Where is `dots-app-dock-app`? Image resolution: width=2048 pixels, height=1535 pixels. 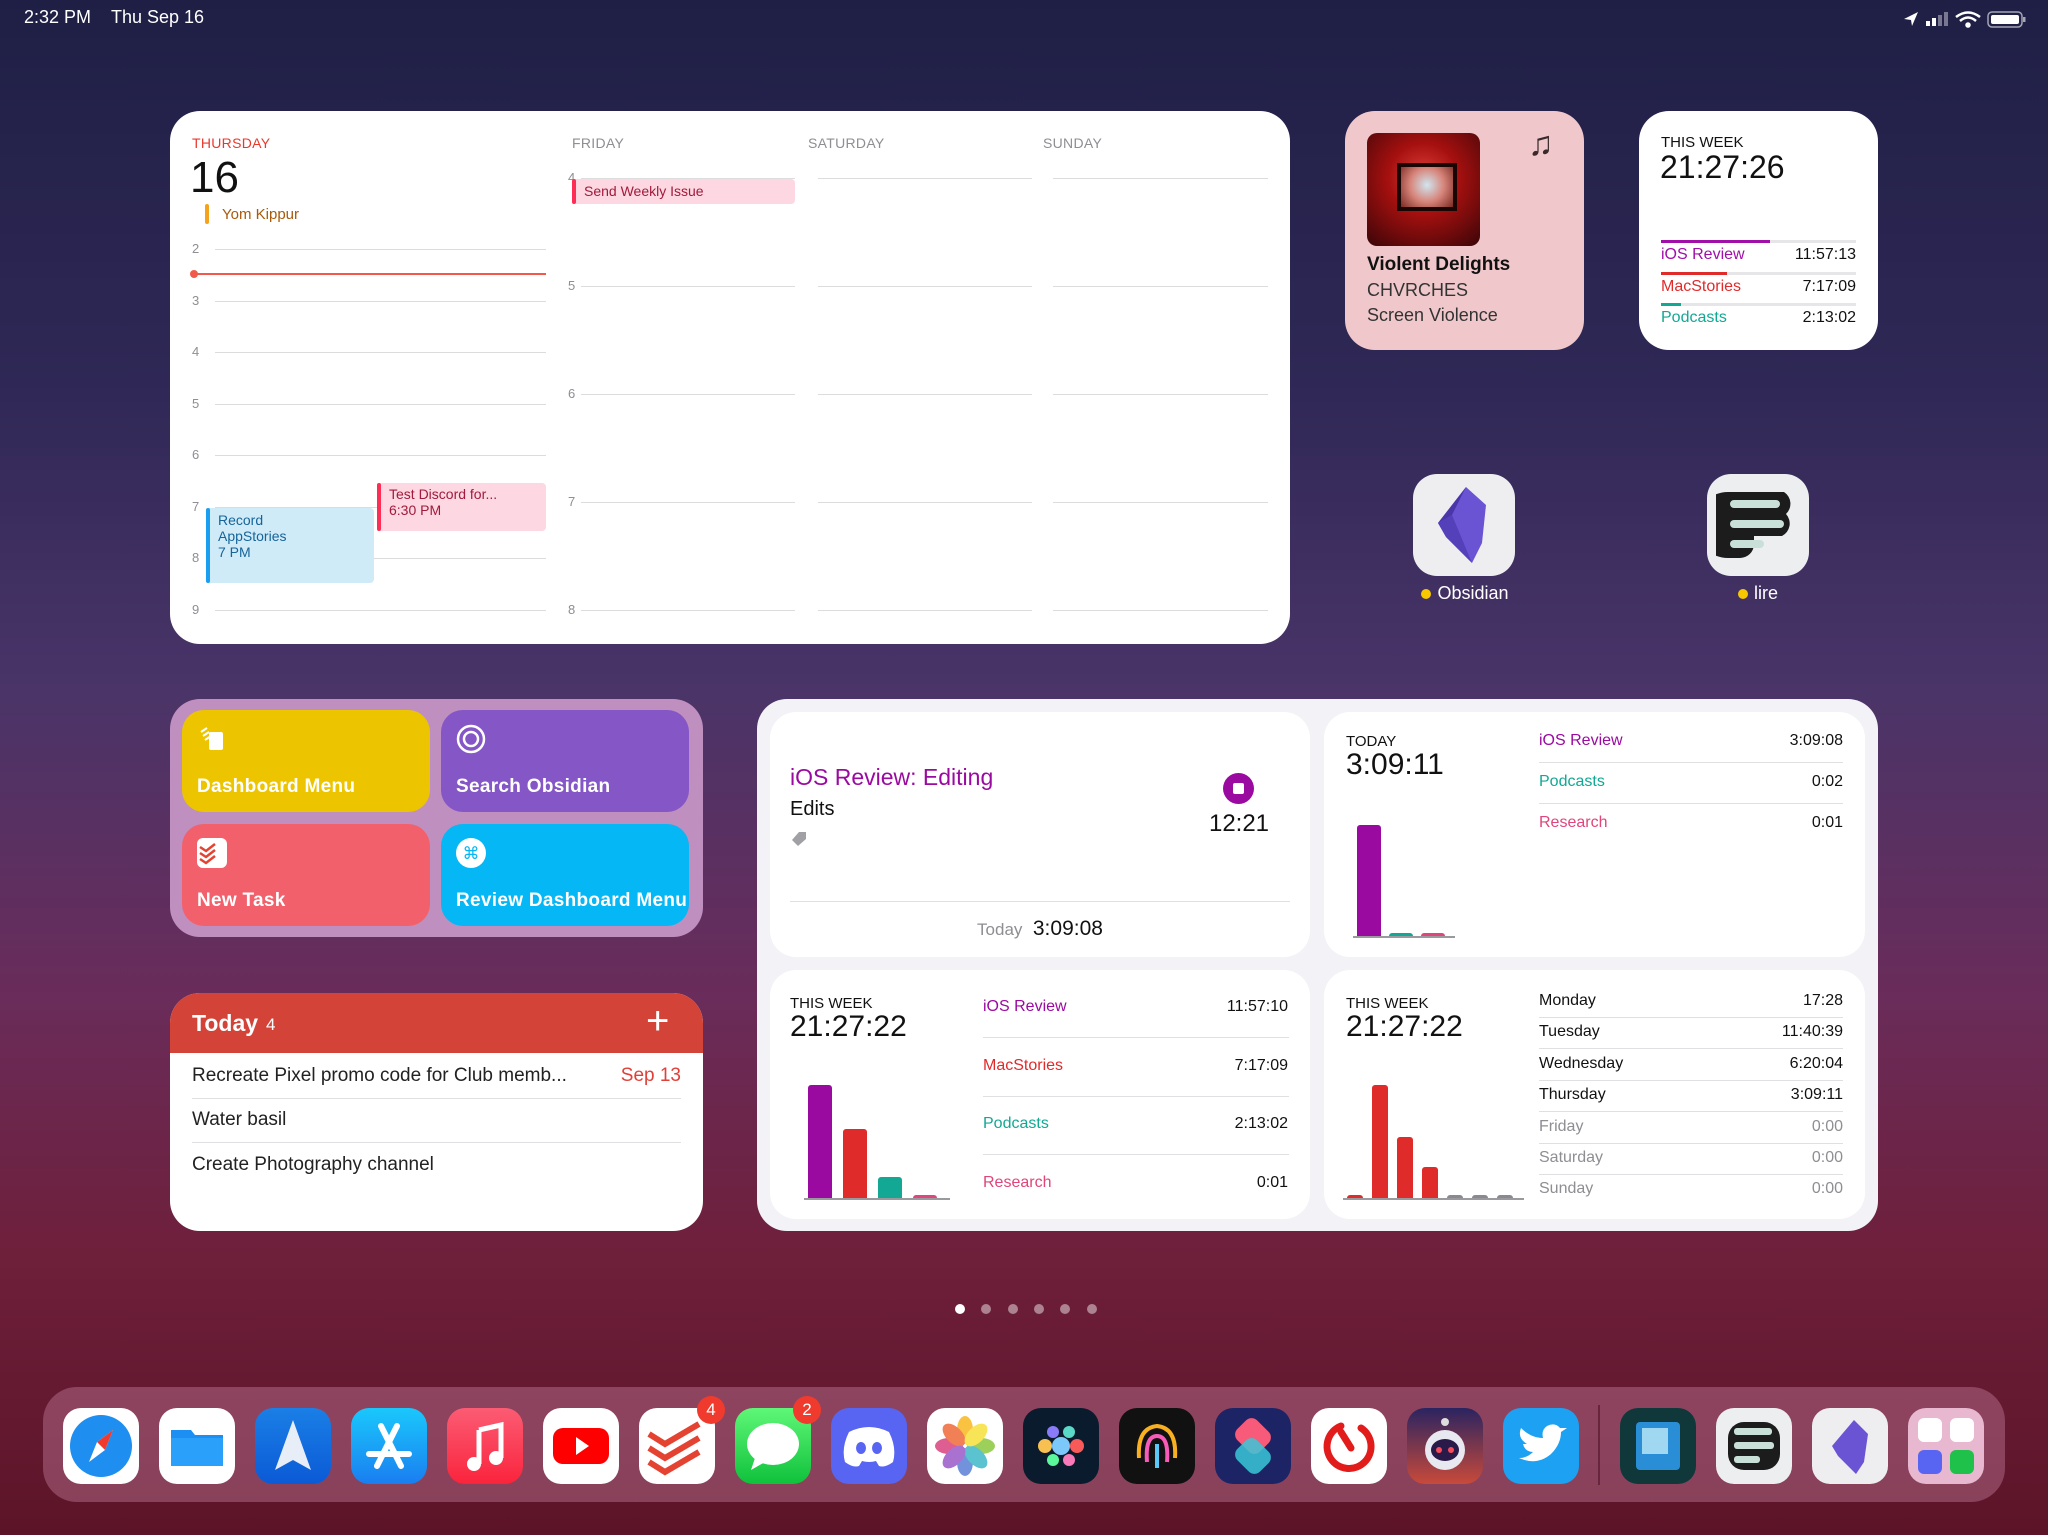
dots-app-dock-app is located at coordinates (1061, 1446).